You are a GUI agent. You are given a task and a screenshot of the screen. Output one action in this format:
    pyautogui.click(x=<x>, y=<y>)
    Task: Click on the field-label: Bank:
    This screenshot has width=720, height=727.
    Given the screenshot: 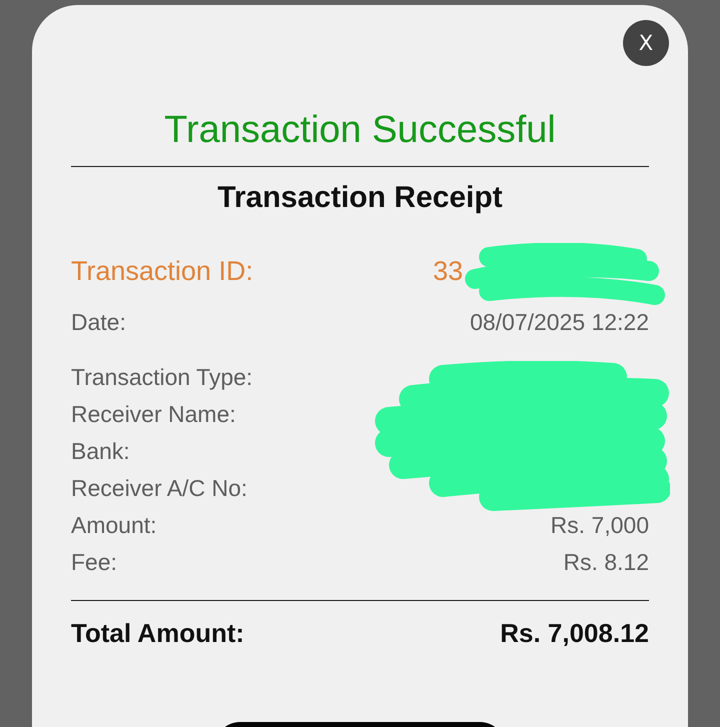 What is the action you would take?
    pyautogui.click(x=100, y=451)
    